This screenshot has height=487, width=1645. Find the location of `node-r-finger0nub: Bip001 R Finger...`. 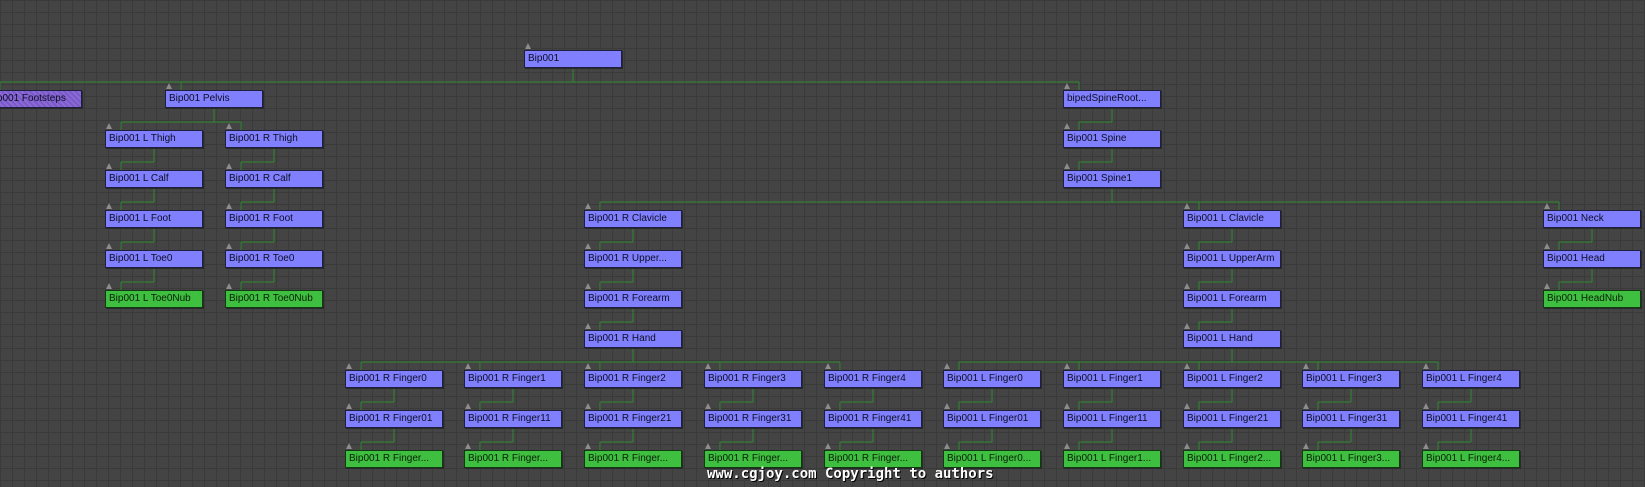

node-r-finger0nub: Bip001 R Finger... is located at coordinates (394, 459).